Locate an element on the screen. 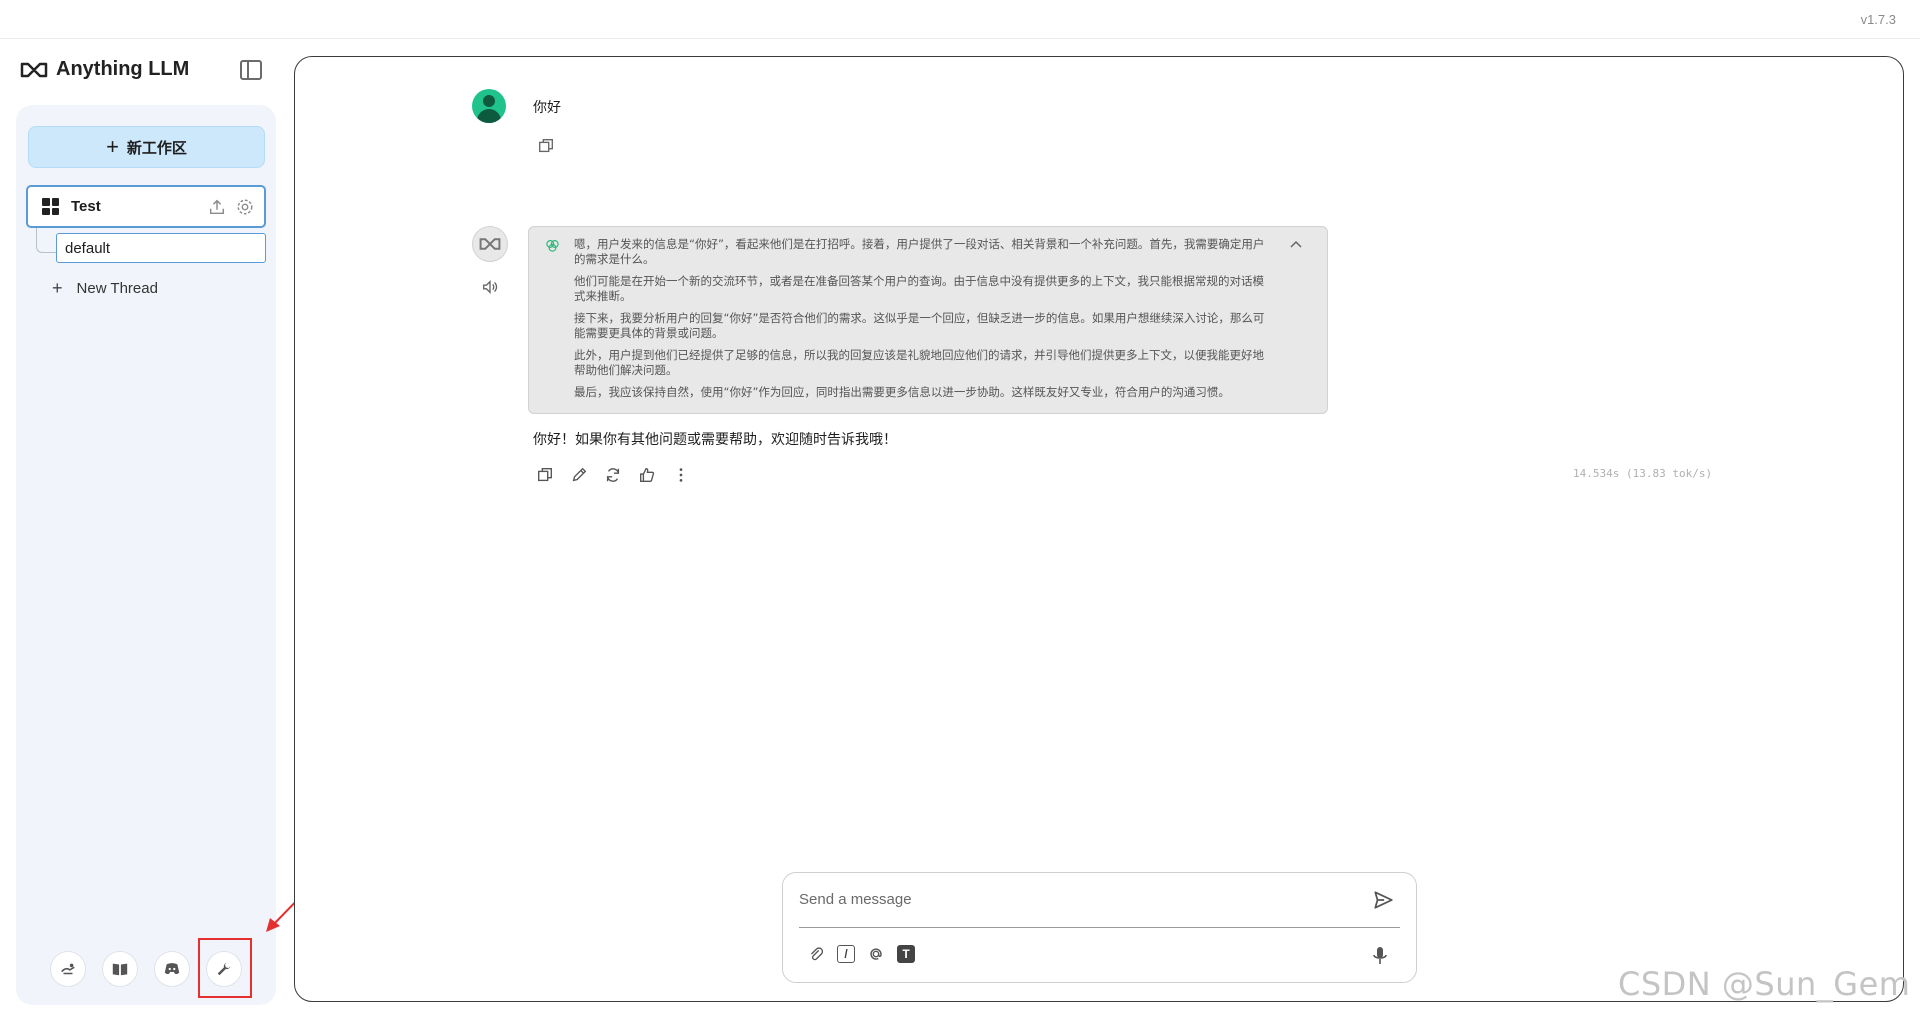 The image size is (1920, 1017). message-input is located at coordinates (1079, 899).